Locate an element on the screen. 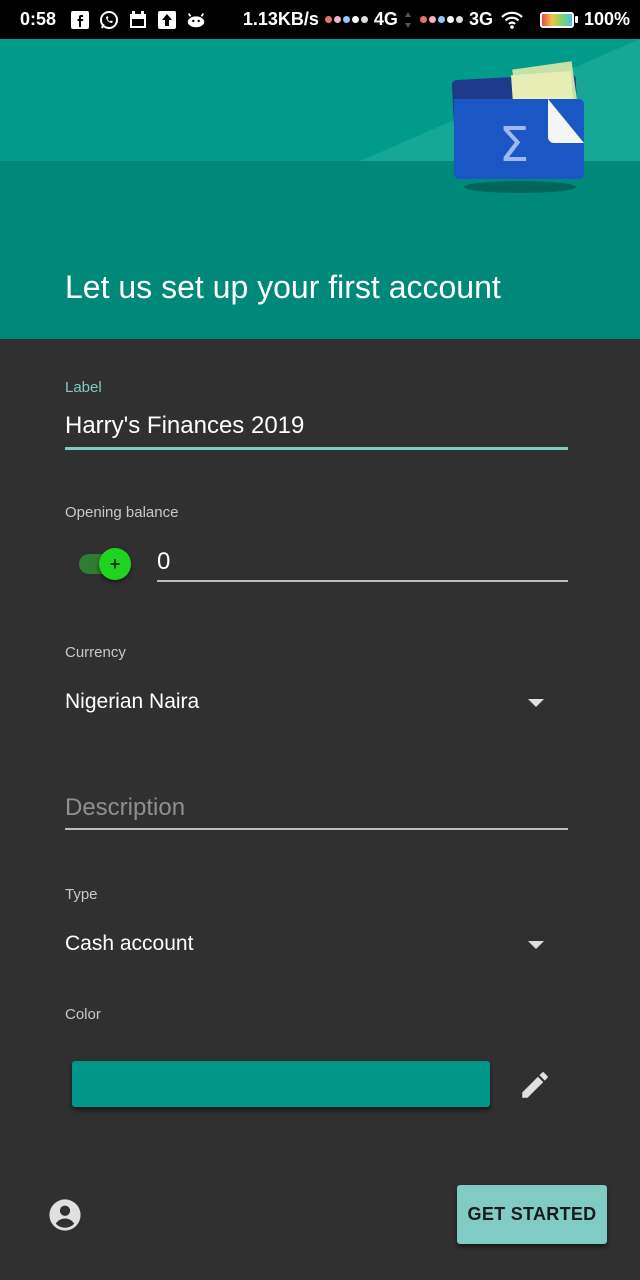 This screenshot has width=640, height=1280. description-underline is located at coordinates (316, 829).